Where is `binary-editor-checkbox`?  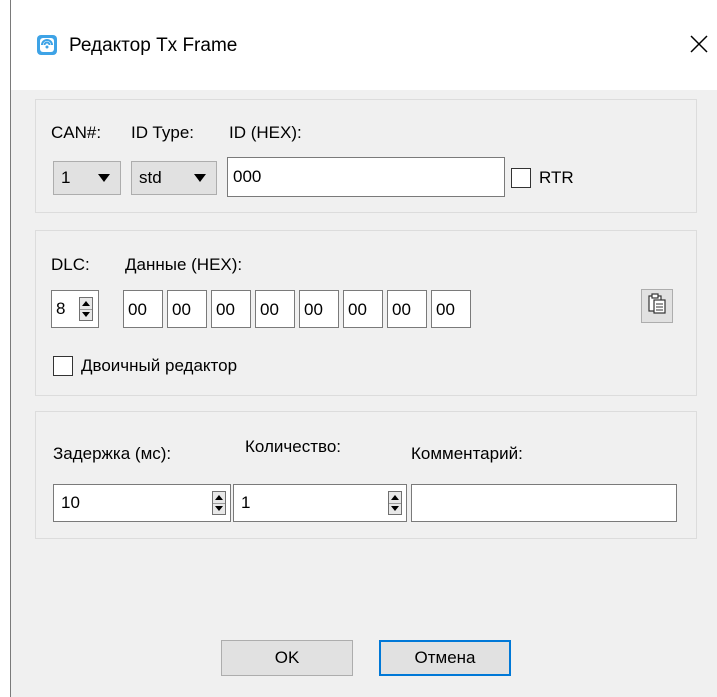 binary-editor-checkbox is located at coordinates (63, 366).